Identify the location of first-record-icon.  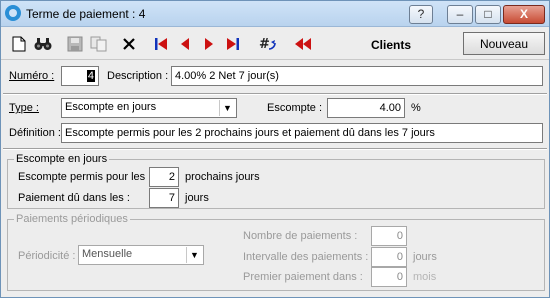
(161, 44).